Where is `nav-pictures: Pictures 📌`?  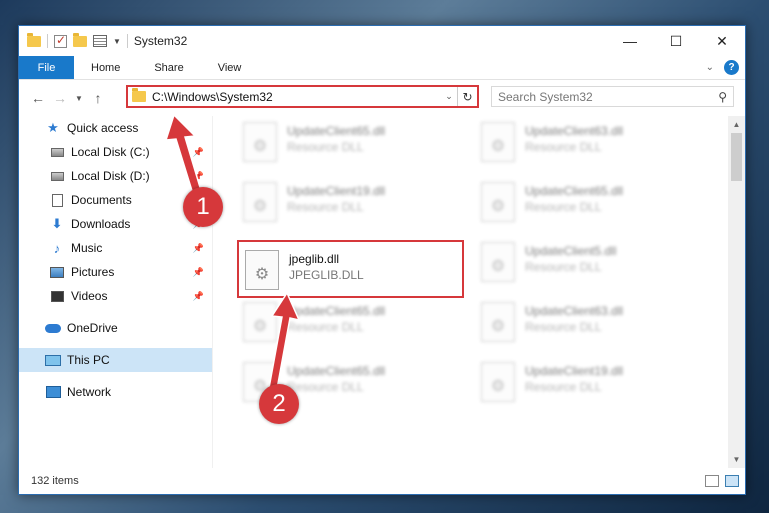 nav-pictures: Pictures 📌 is located at coordinates (115, 272).